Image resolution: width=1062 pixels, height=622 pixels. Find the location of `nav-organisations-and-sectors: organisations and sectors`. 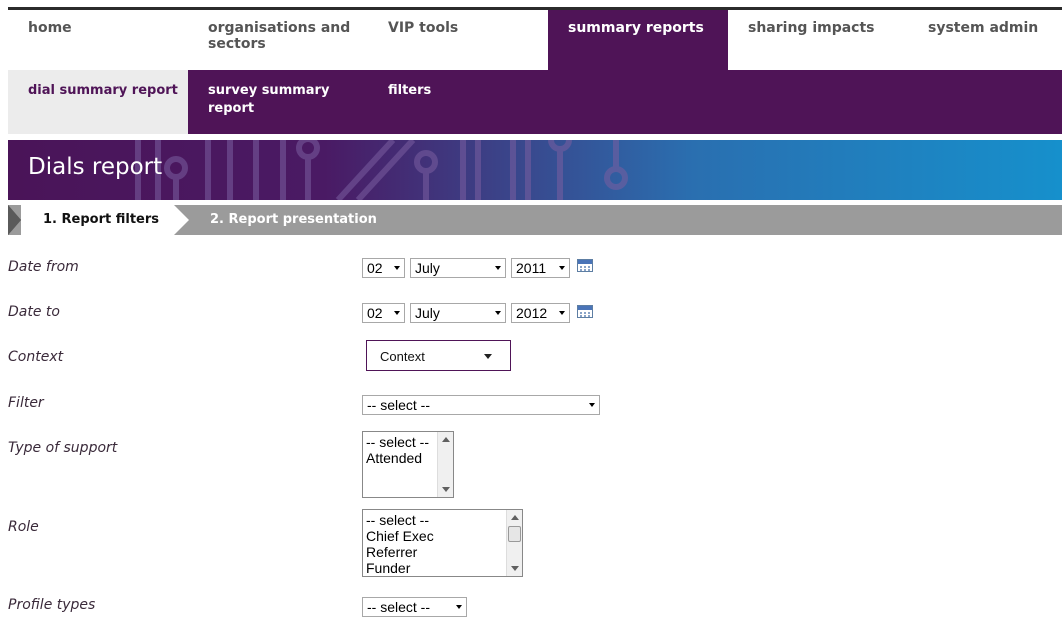

nav-organisations-and-sectors: organisations and sectors is located at coordinates (278, 40).